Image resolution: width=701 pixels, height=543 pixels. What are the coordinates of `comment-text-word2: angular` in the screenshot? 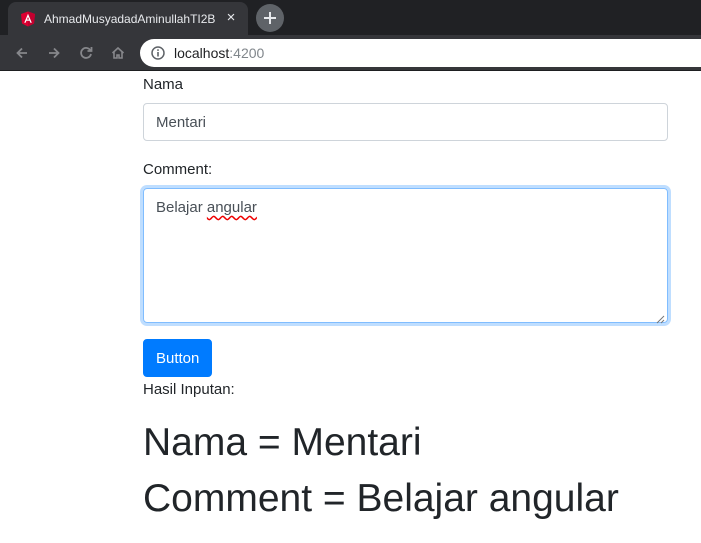 It's located at (231, 207).